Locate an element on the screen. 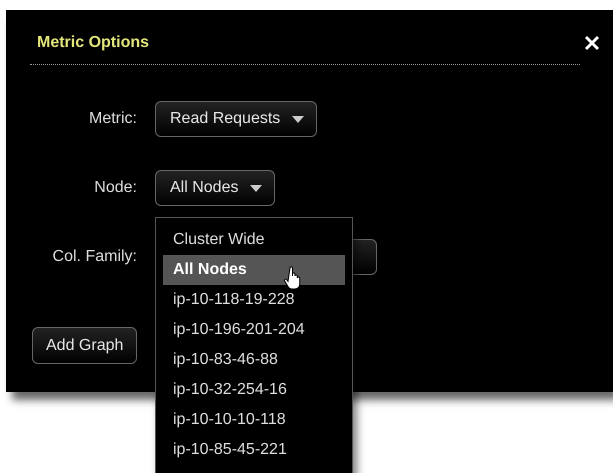 The height and width of the screenshot is (473, 613). dropdown-option: ip-10-83-46-88 is located at coordinates (254, 360).